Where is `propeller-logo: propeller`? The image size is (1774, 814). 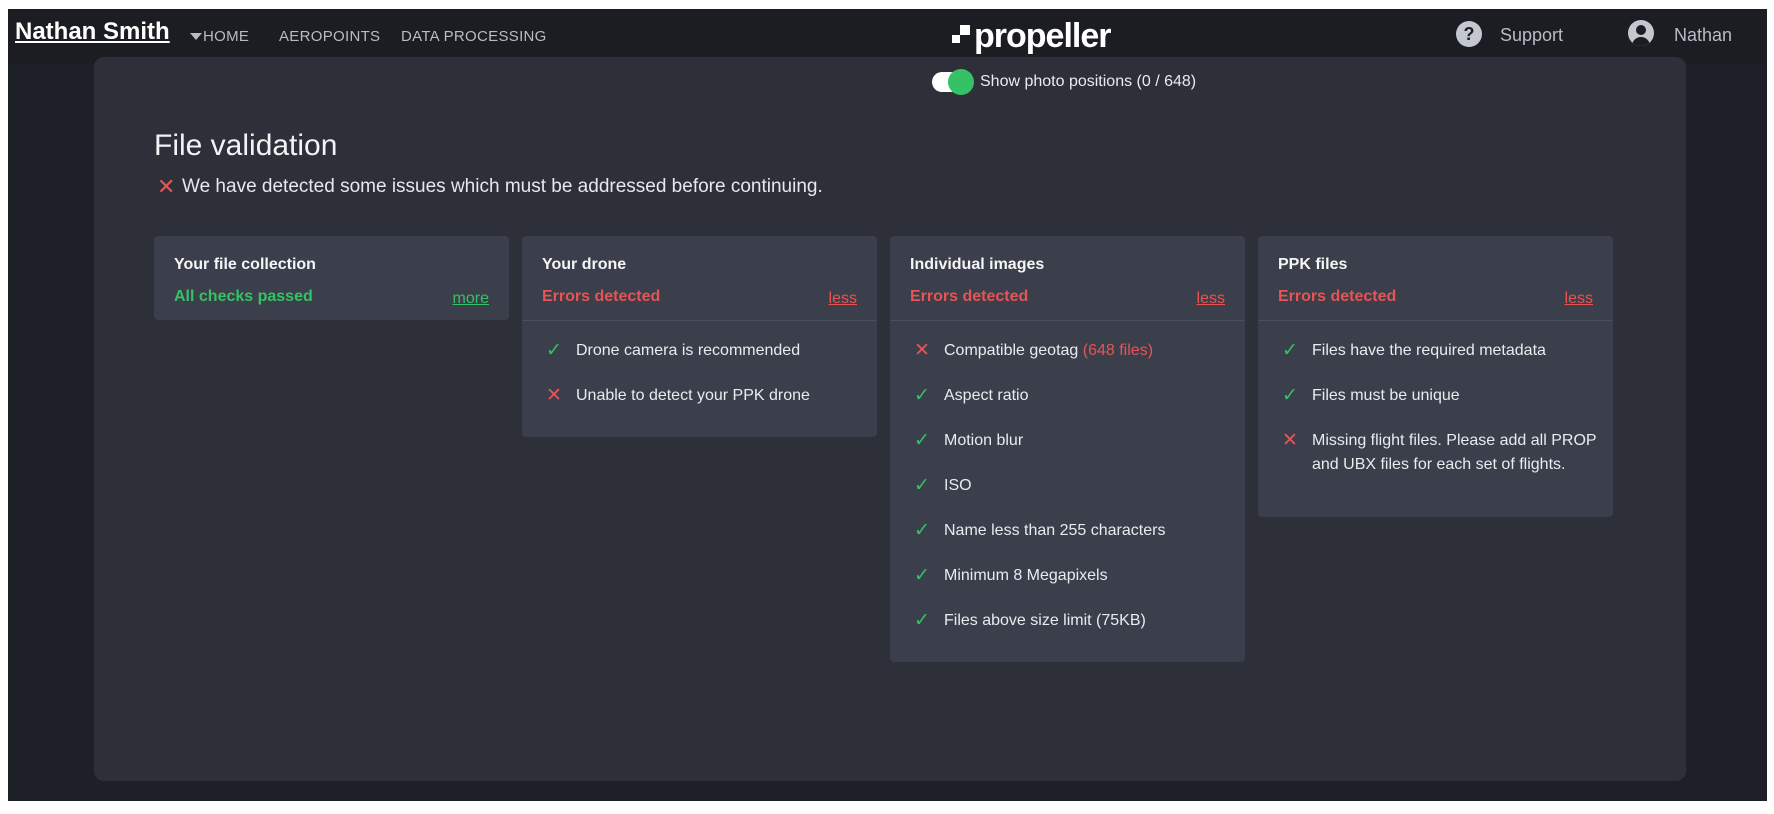
propeller-logo: propeller is located at coordinates (1042, 36).